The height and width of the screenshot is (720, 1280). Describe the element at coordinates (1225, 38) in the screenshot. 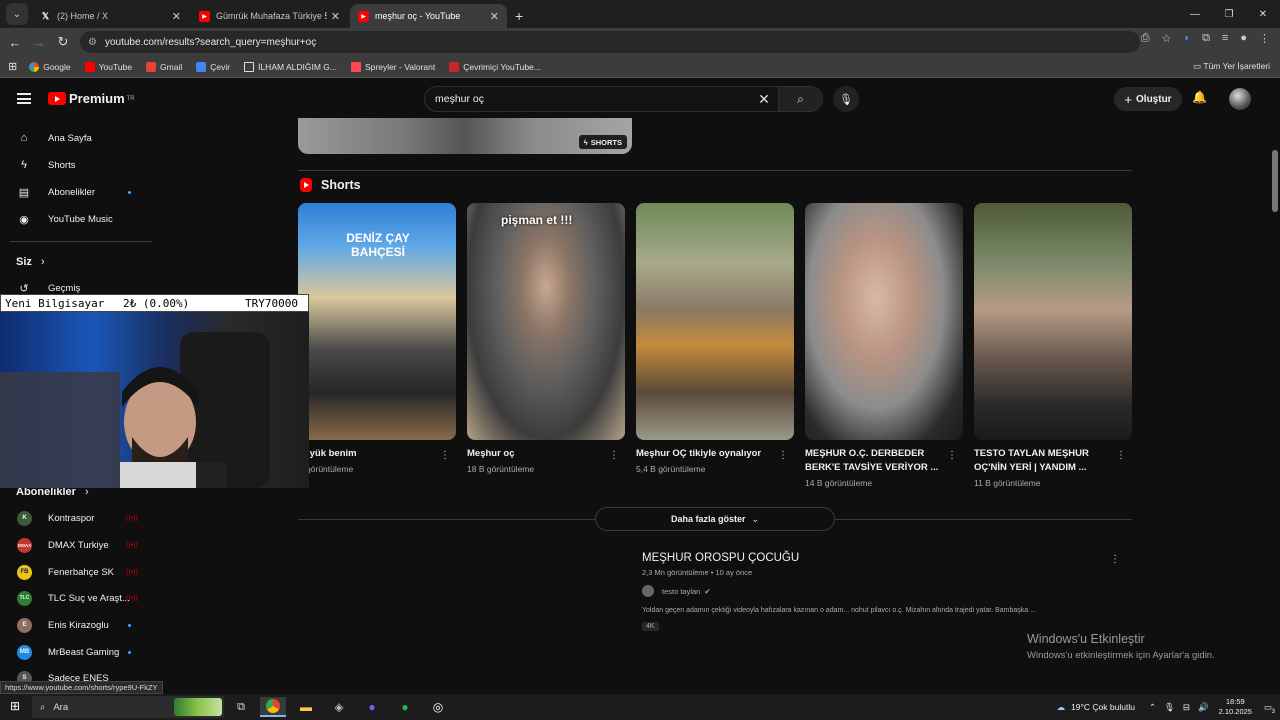

I see `media-control-icon: ≡` at that location.